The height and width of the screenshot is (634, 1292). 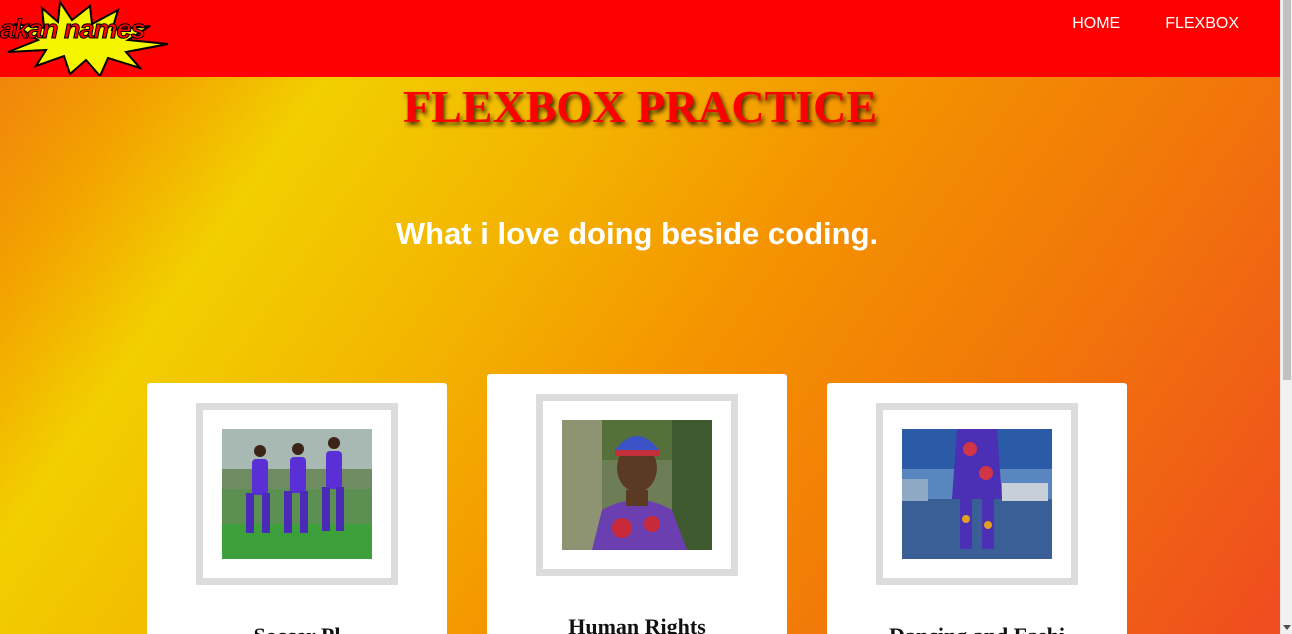 I want to click on scroll-down-arrow-icon, so click(x=1287, y=627).